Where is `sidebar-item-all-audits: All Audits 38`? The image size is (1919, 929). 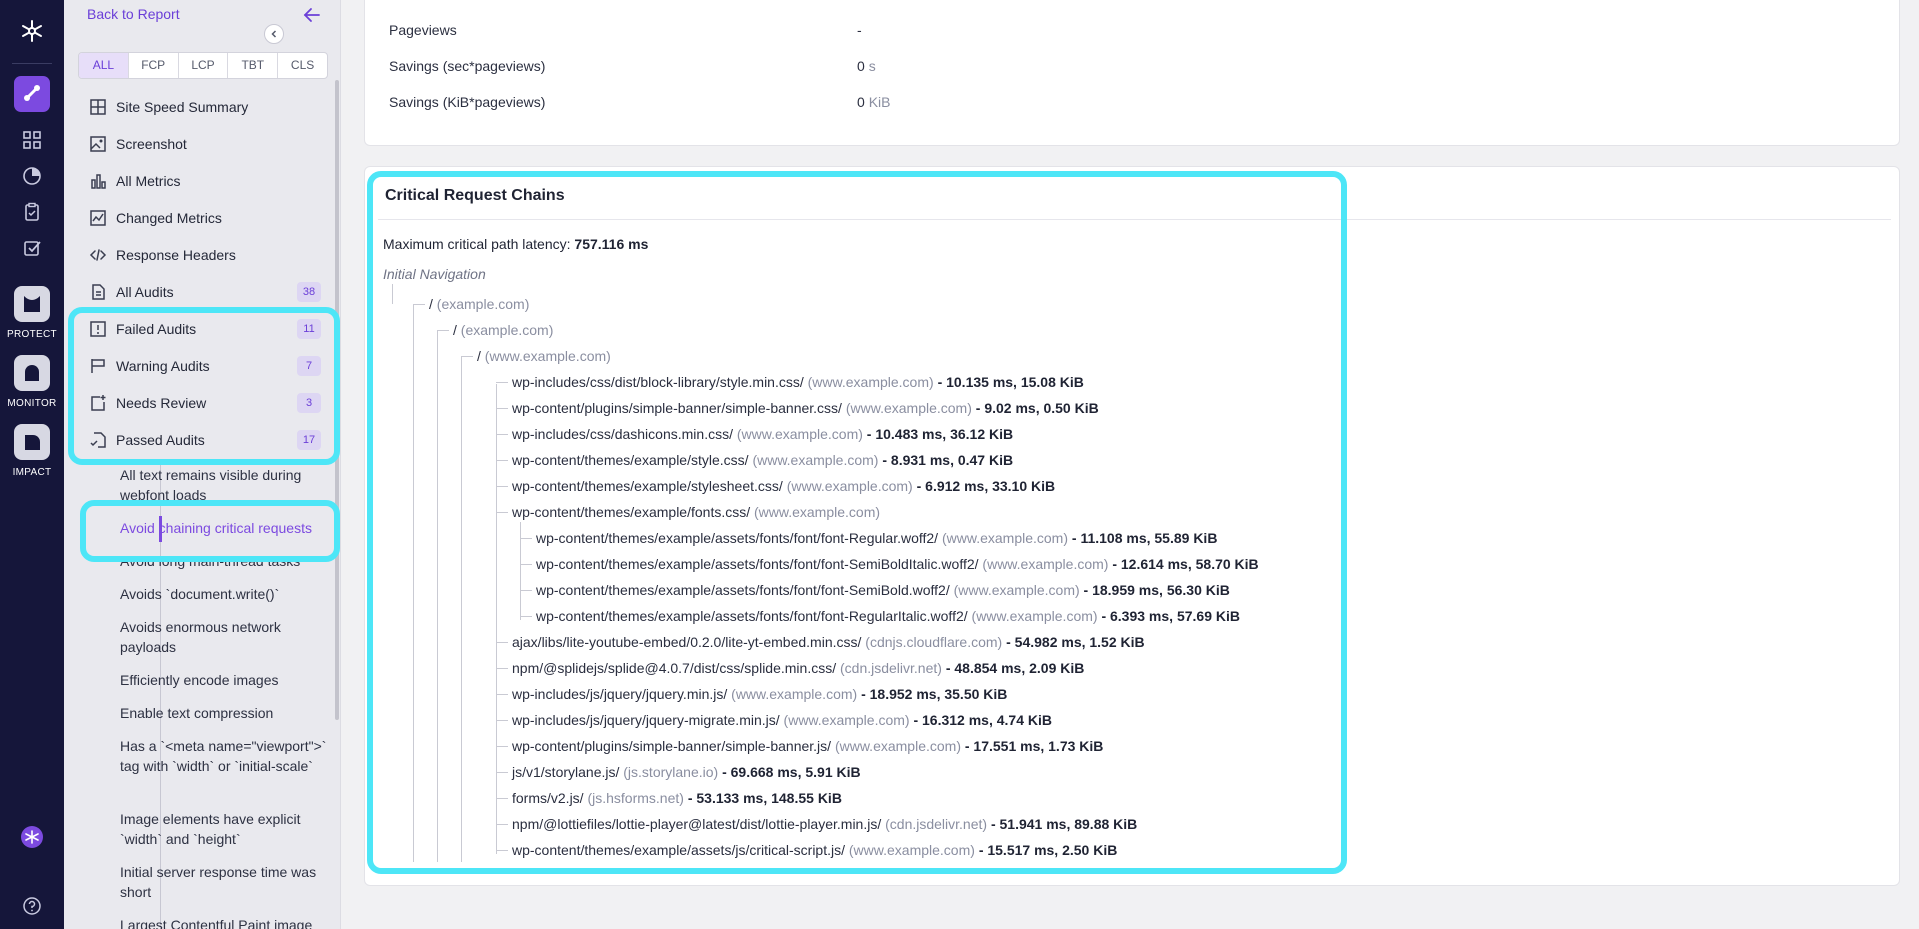
sidebar-item-all-audits: All Audits 38 is located at coordinates (204, 292).